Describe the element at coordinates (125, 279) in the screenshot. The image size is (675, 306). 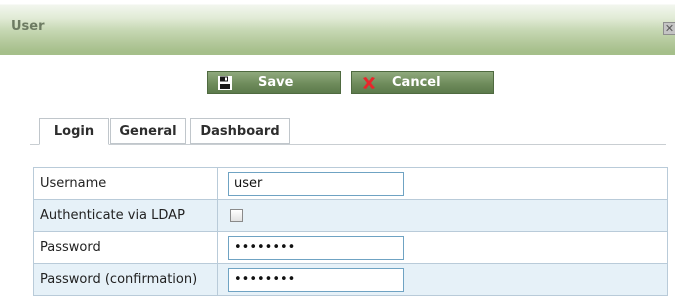
I see `password-confirmation-label: Password (confirmation)` at that location.